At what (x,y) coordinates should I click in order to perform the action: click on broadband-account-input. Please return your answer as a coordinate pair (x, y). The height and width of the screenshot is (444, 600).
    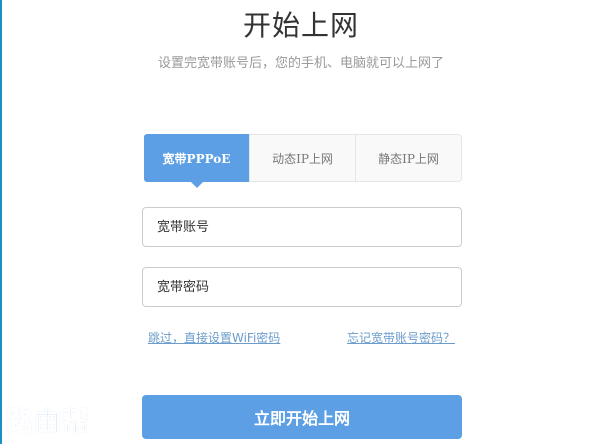
    Looking at the image, I should click on (302, 227).